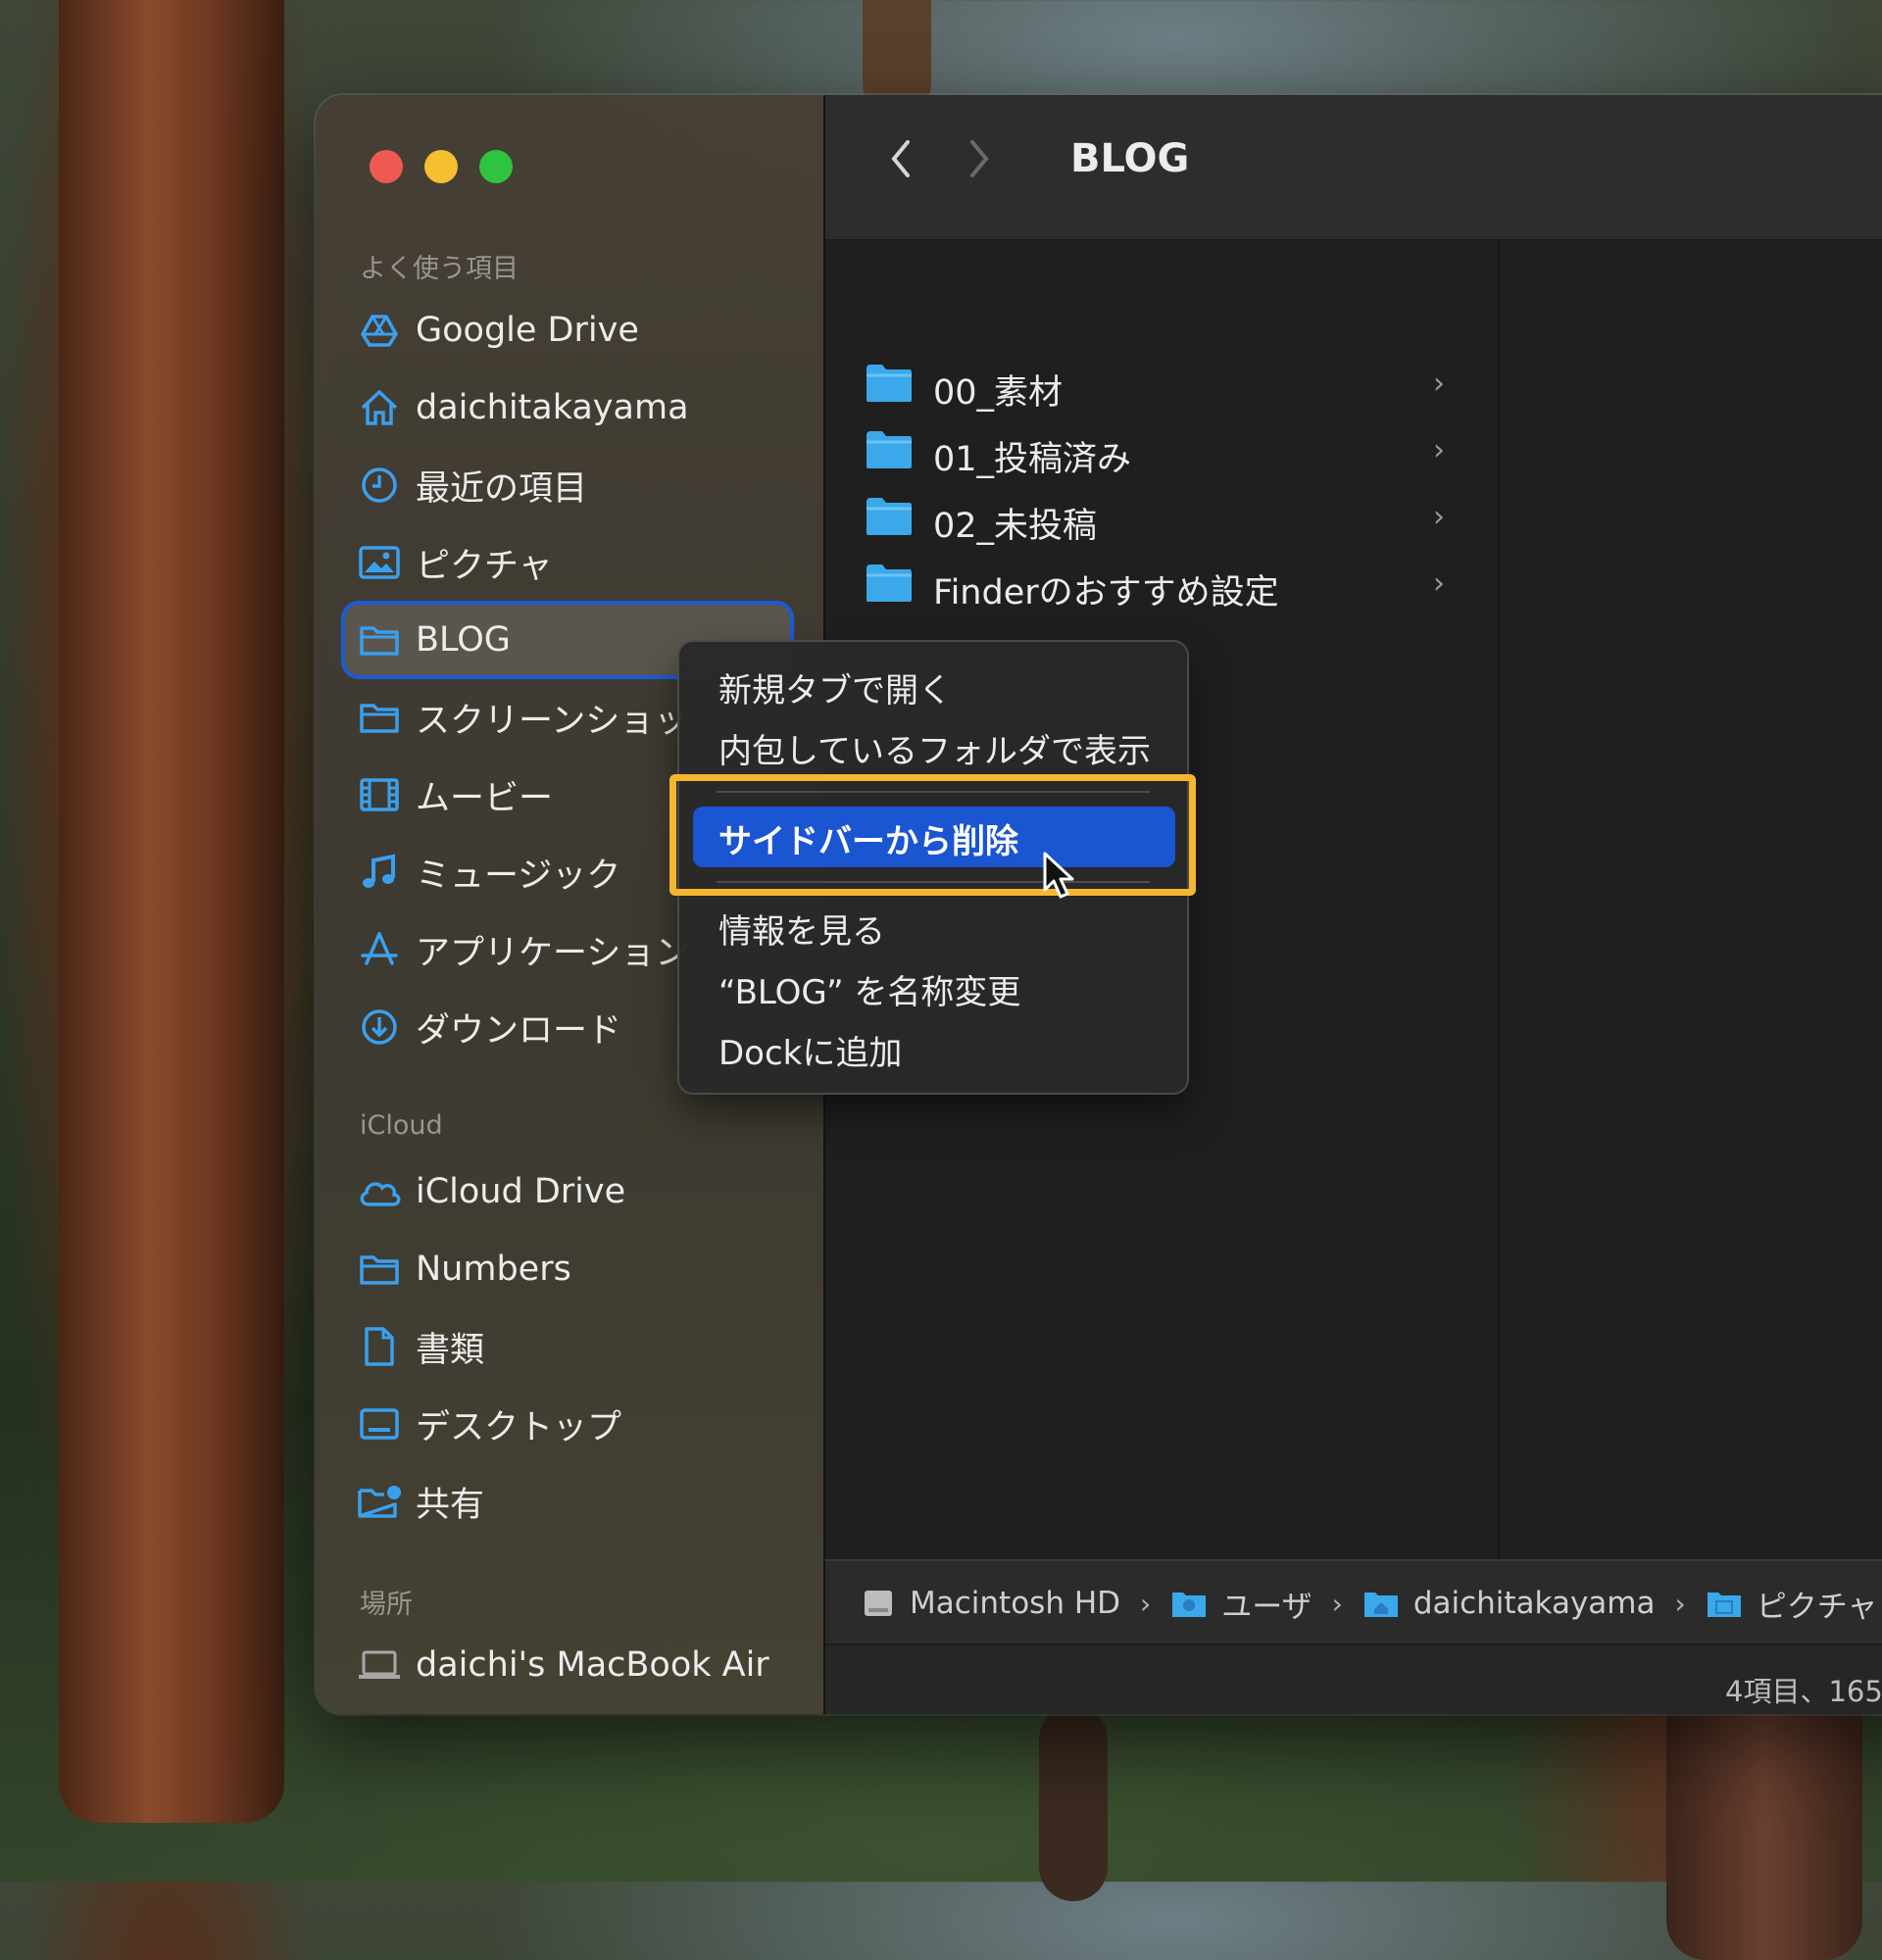  I want to click on sidebar-item-label: iCloud Drive, so click(521, 1191).